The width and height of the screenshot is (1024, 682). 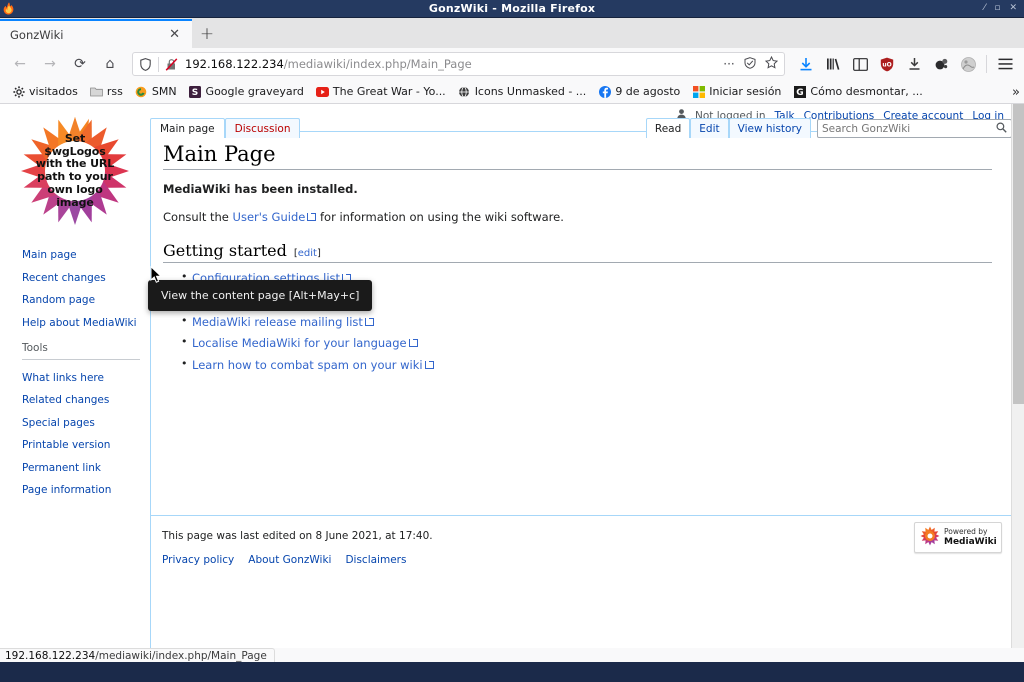 I want to click on tracking-protection-shield-icon, so click(x=145, y=64).